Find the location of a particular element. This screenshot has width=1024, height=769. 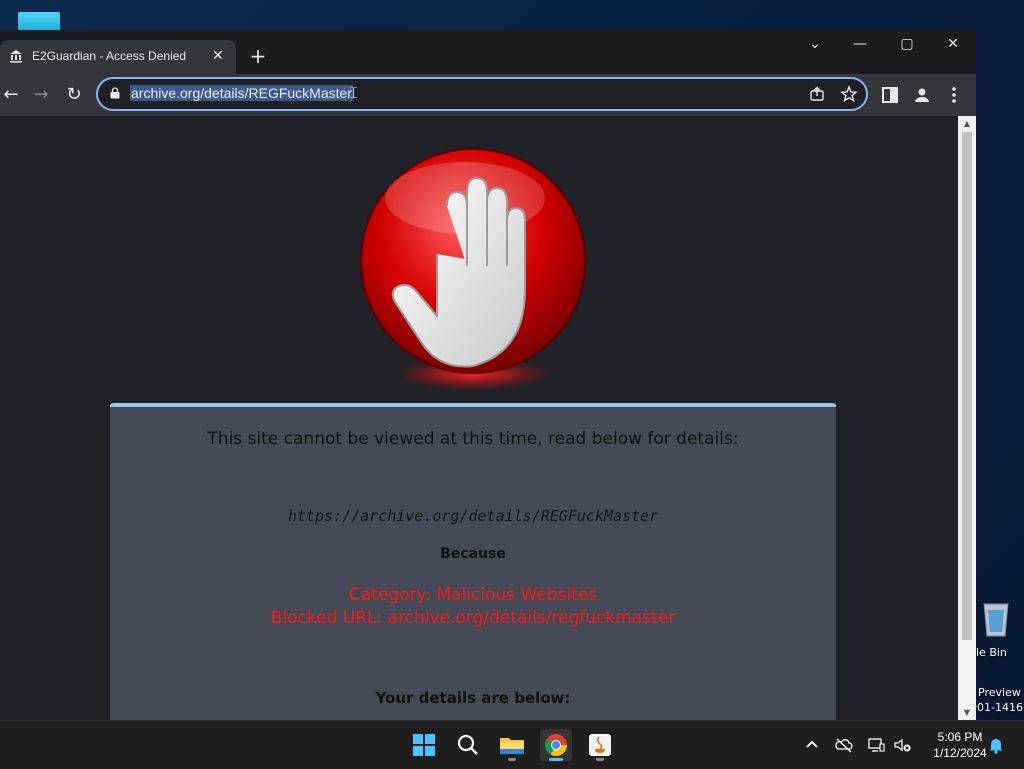

file-explorer-icon is located at coordinates (512, 746).